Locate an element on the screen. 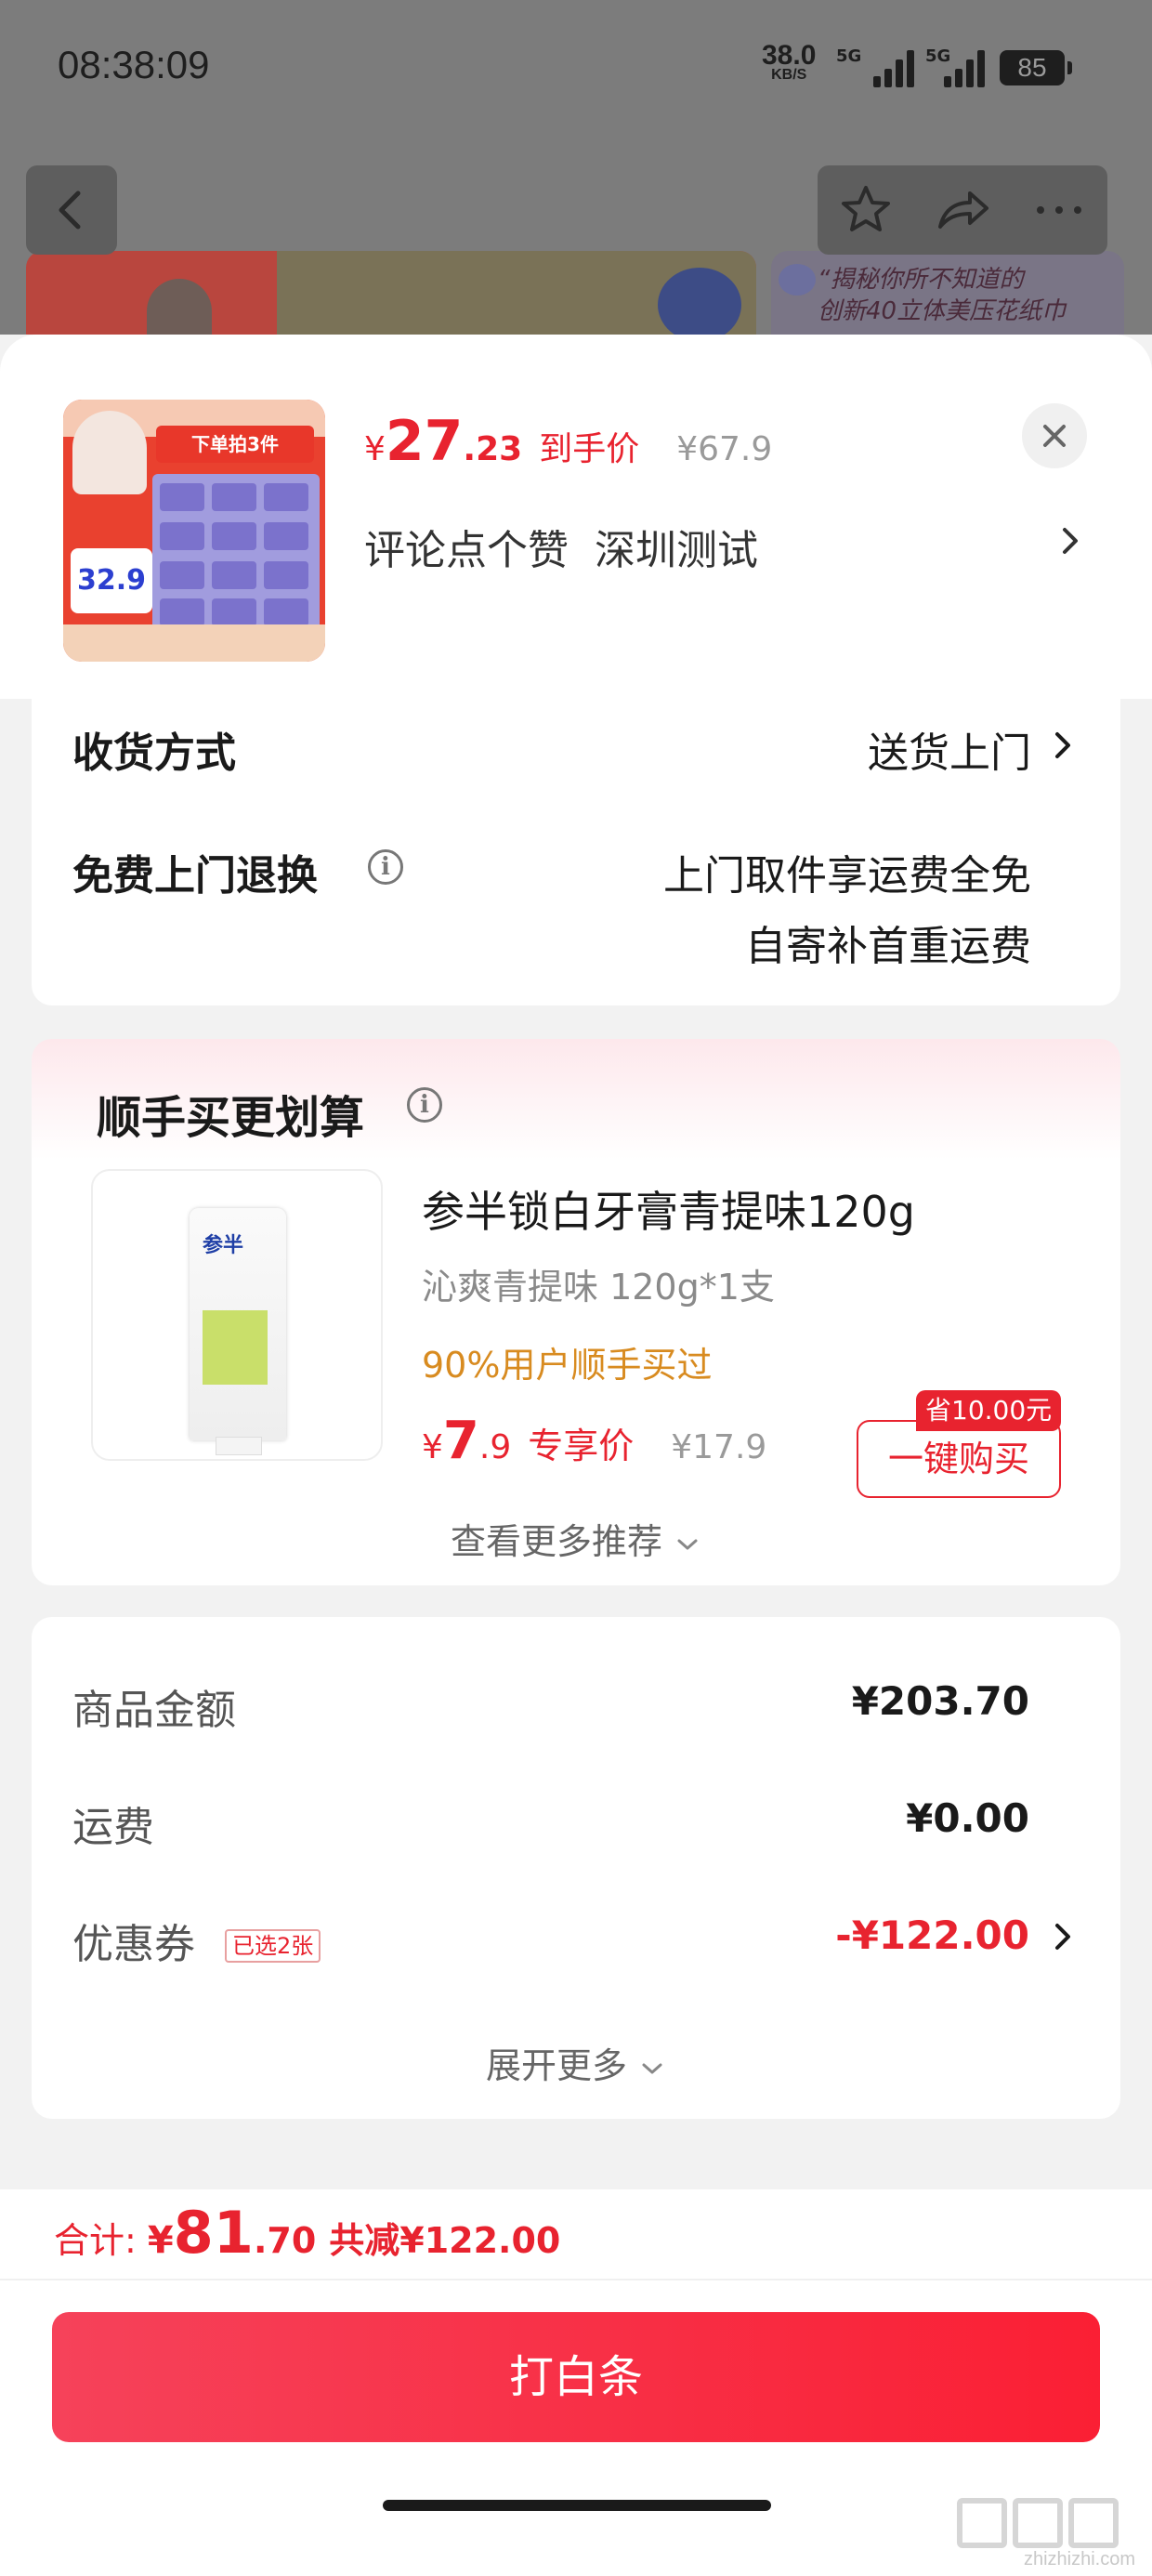 The width and height of the screenshot is (1152, 2576). recommend-item-name: 参半锁白牙膏青提味120g is located at coordinates (668, 1209).